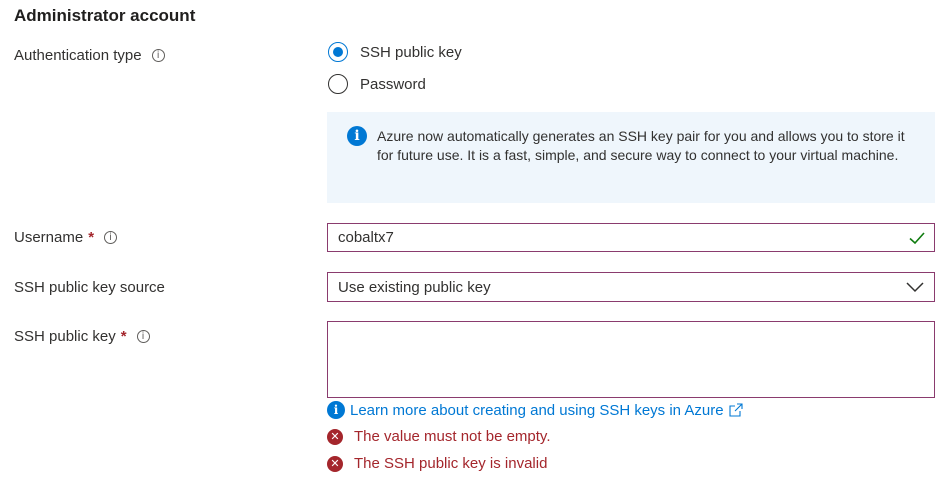  What do you see at coordinates (452, 436) in the screenshot?
I see `error-text: The value must not be empty.` at bounding box center [452, 436].